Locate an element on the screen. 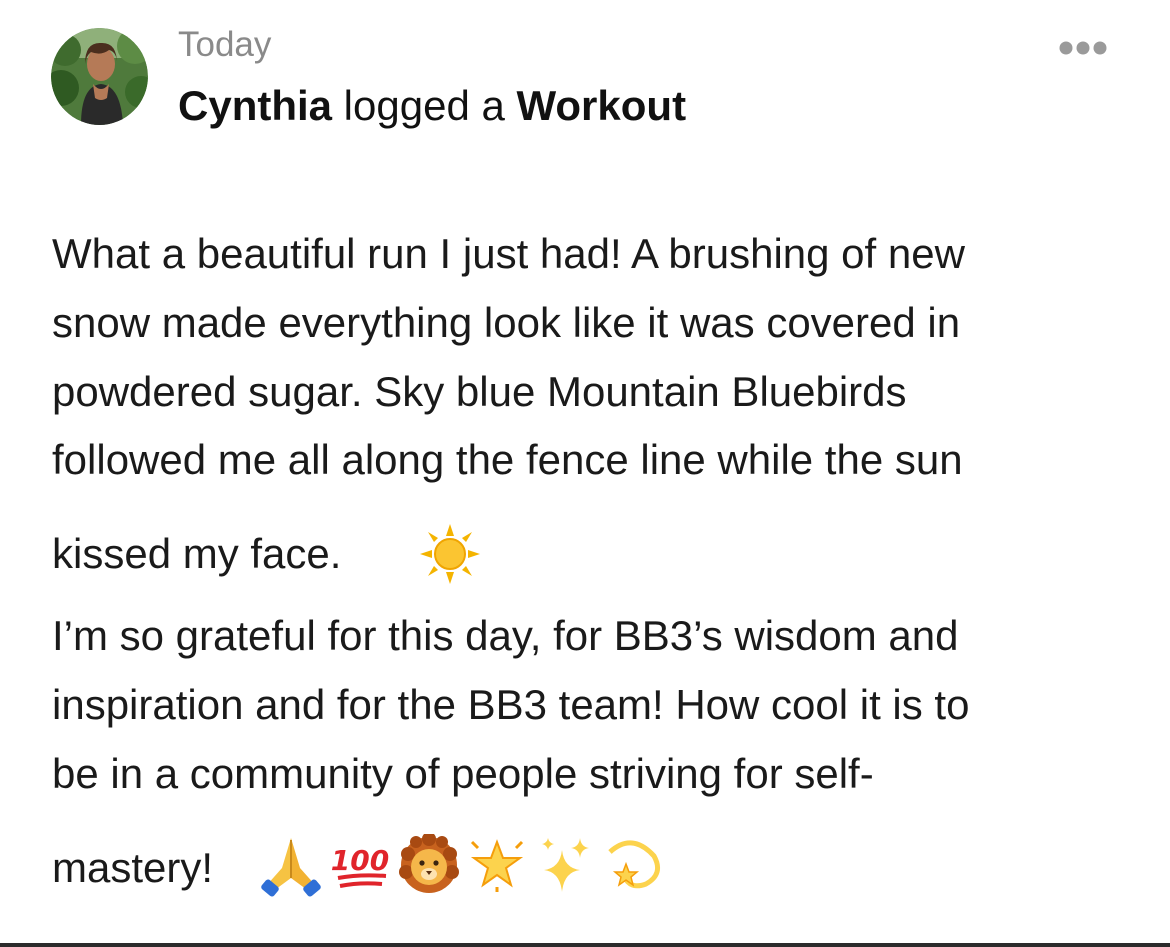  emoji-row-sun is located at coordinates (450, 554).